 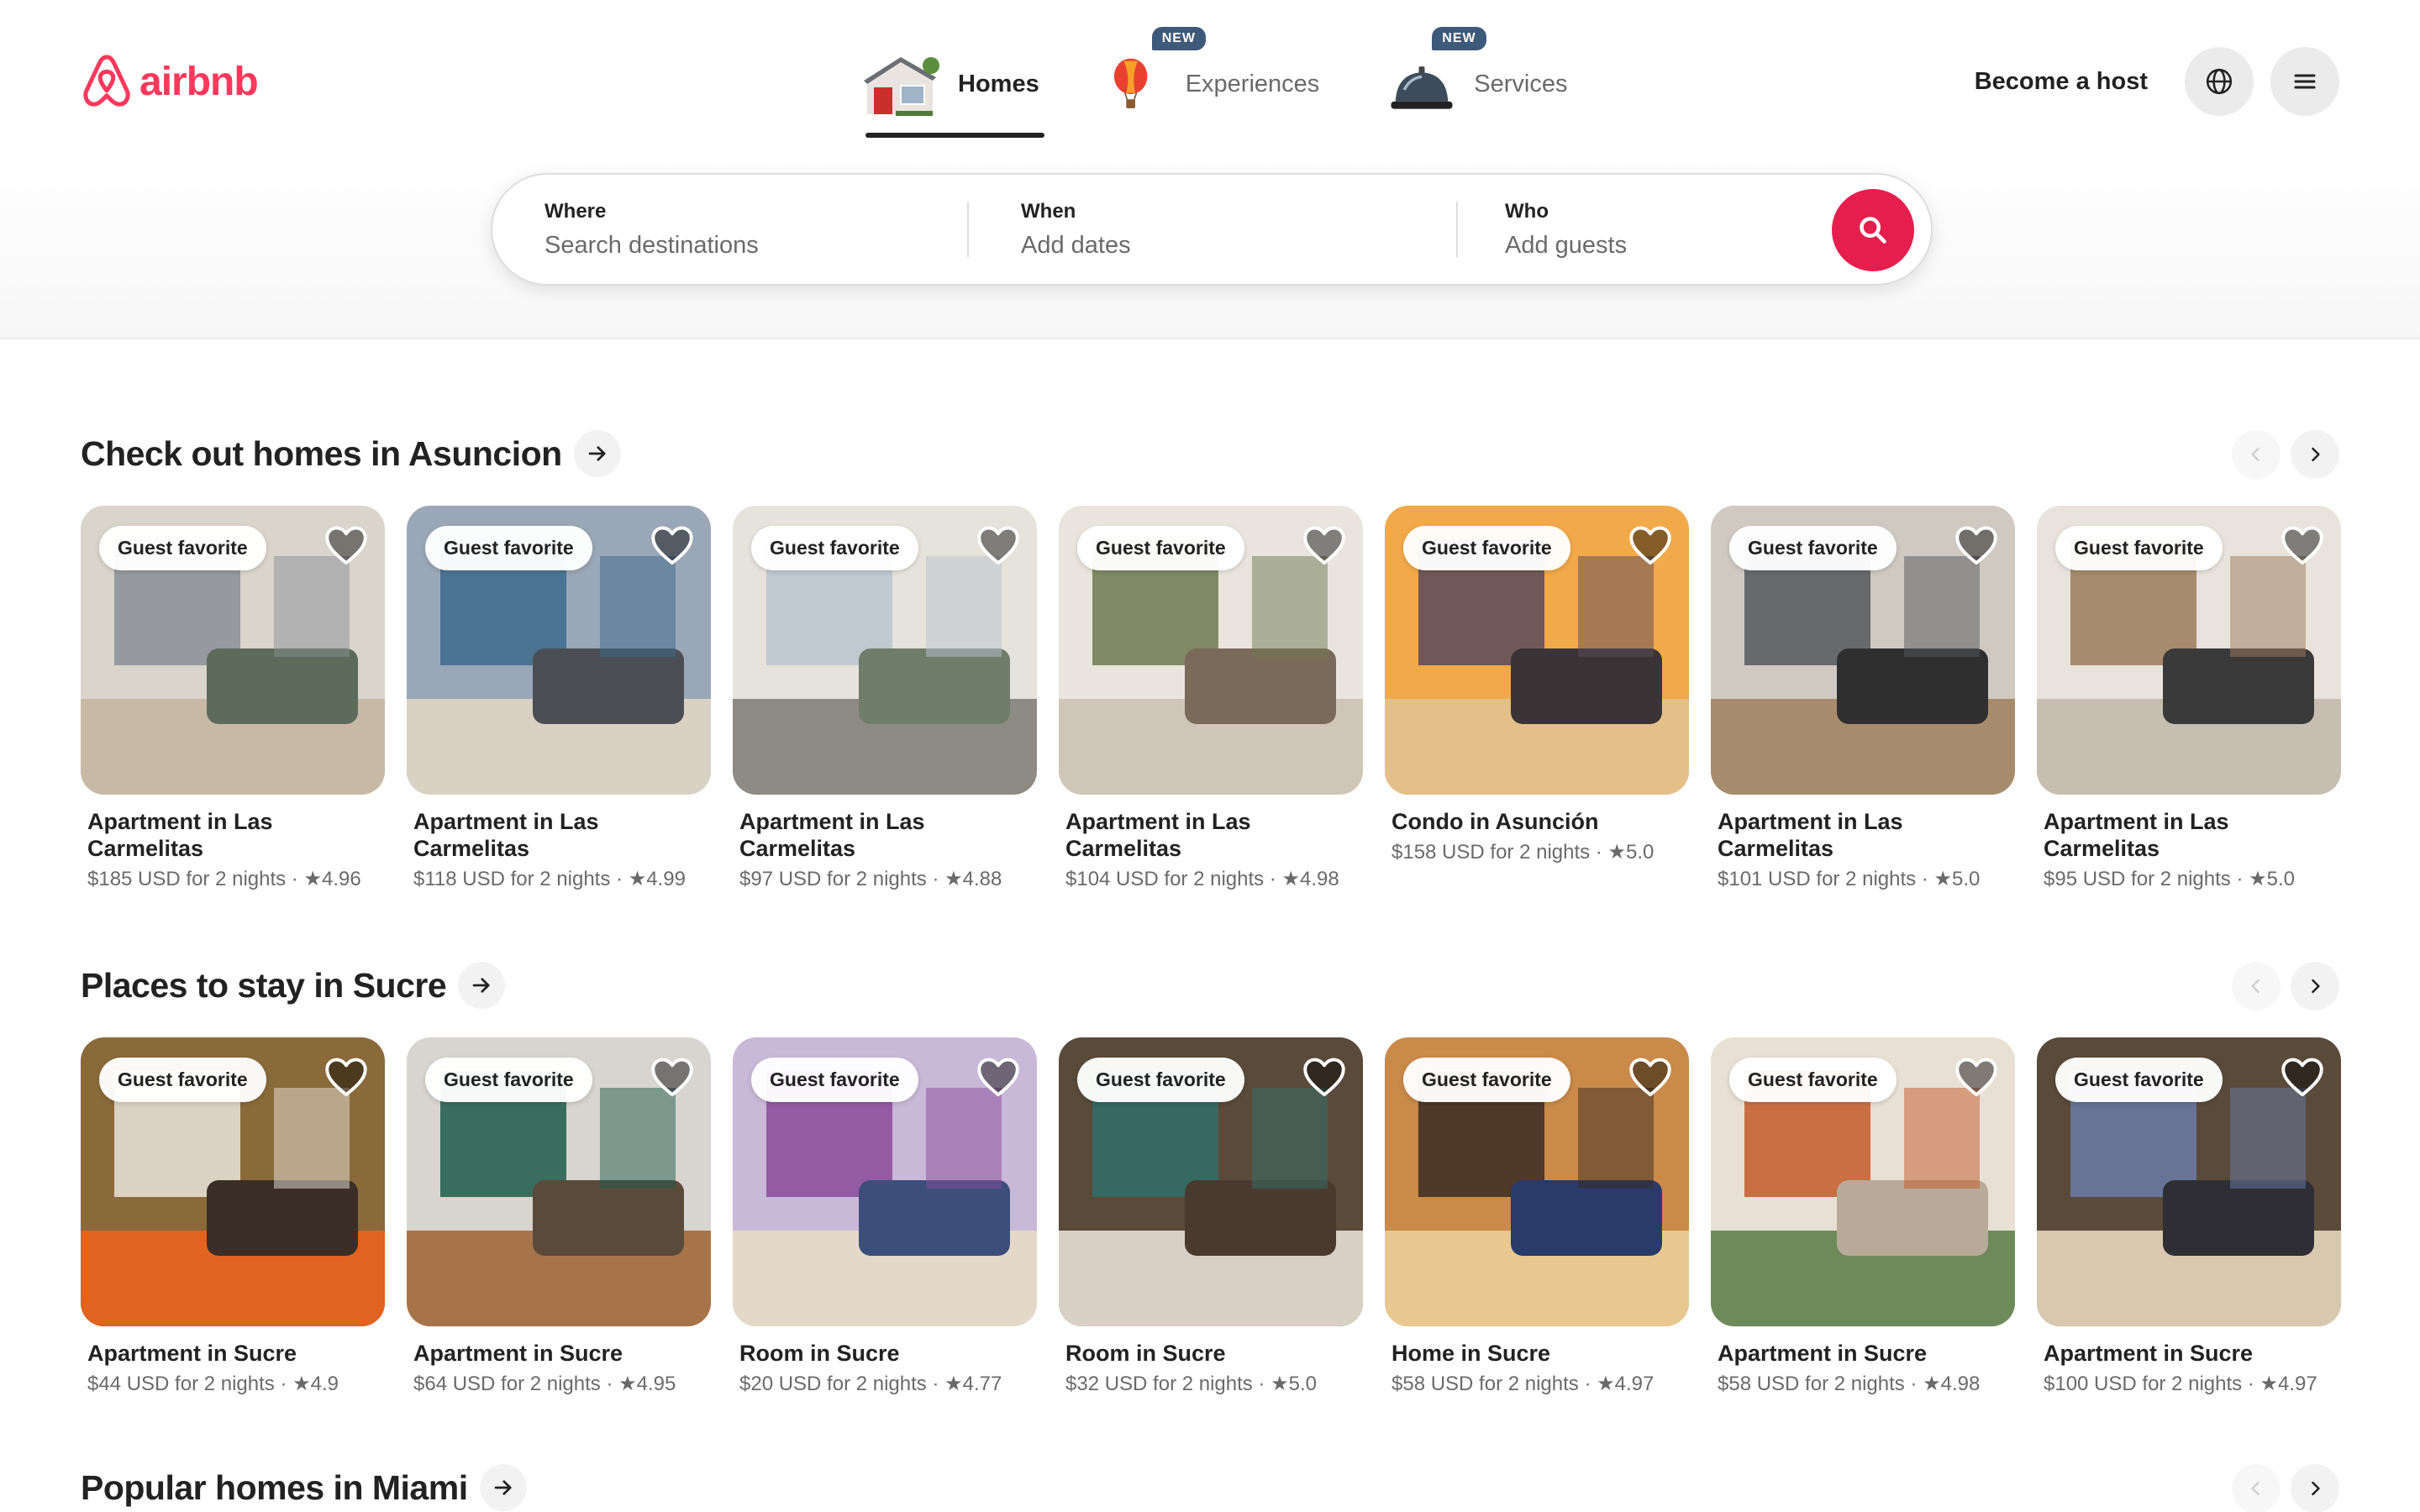 What do you see at coordinates (951, 86) in the screenshot?
I see `tab-homes: Homes` at bounding box center [951, 86].